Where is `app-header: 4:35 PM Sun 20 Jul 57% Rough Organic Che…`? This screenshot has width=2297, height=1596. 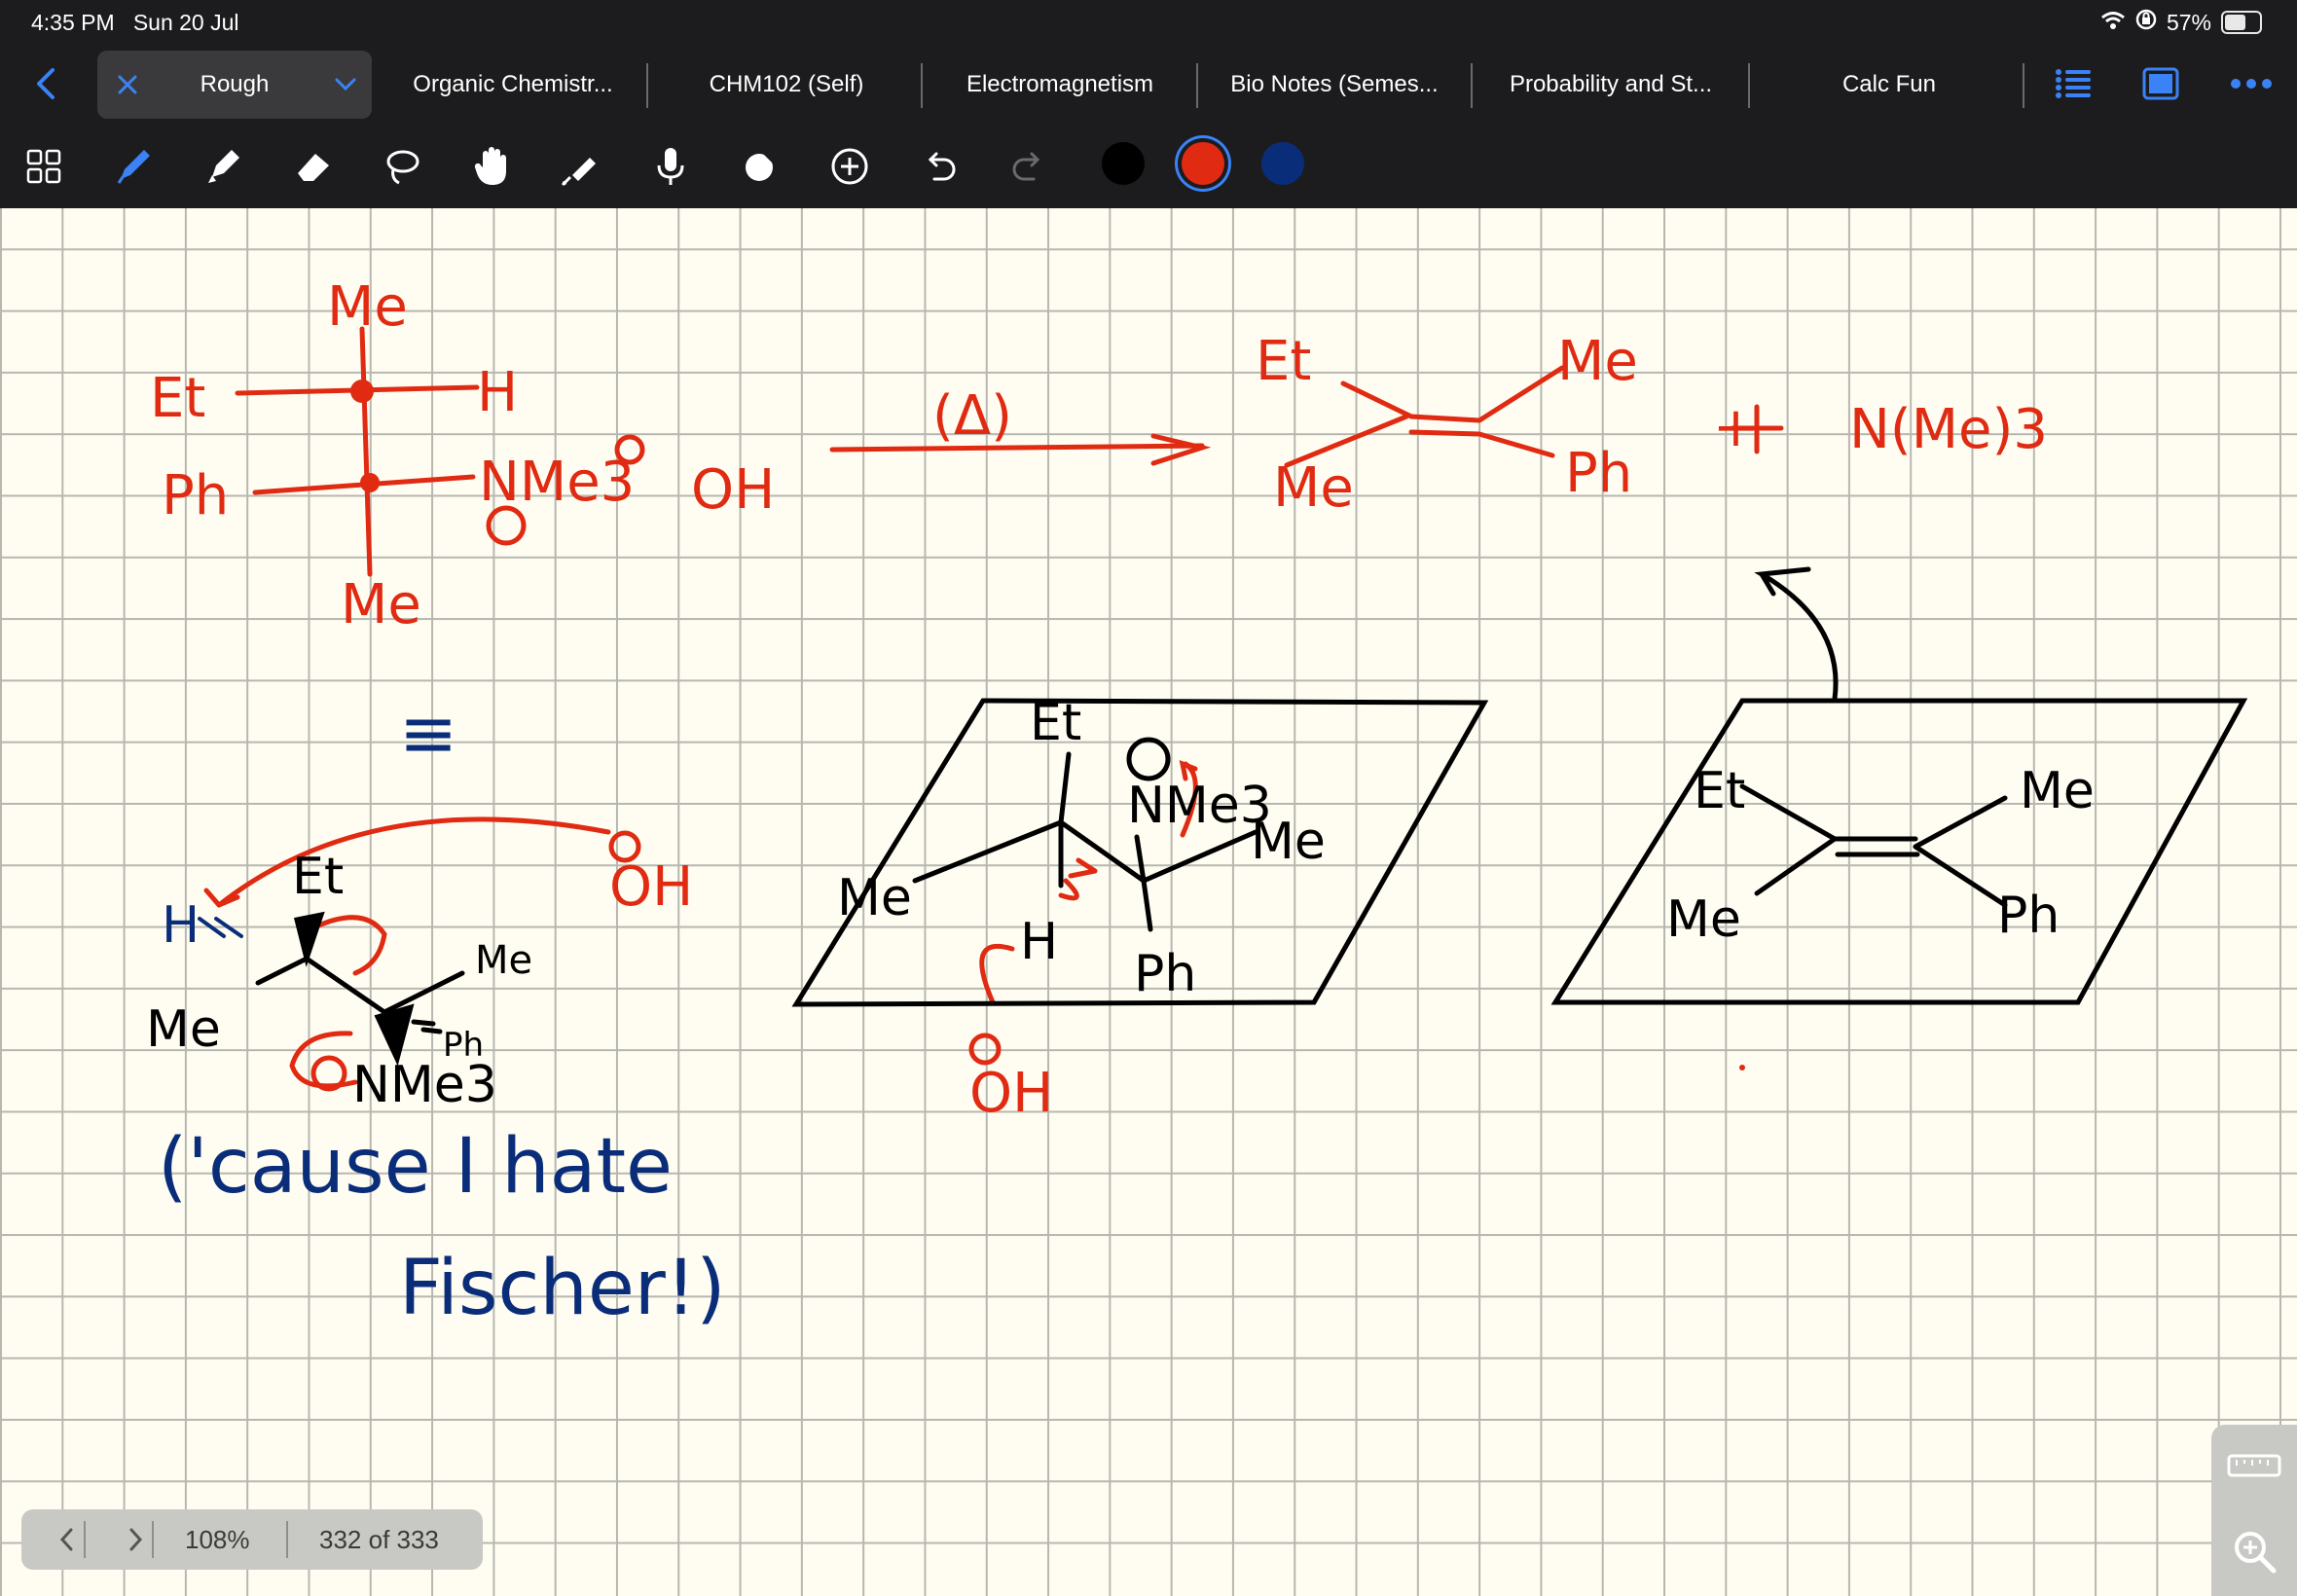
app-header: 4:35 PM Sun 20 Jul 57% Rough Organic Che… is located at coordinates (1148, 104).